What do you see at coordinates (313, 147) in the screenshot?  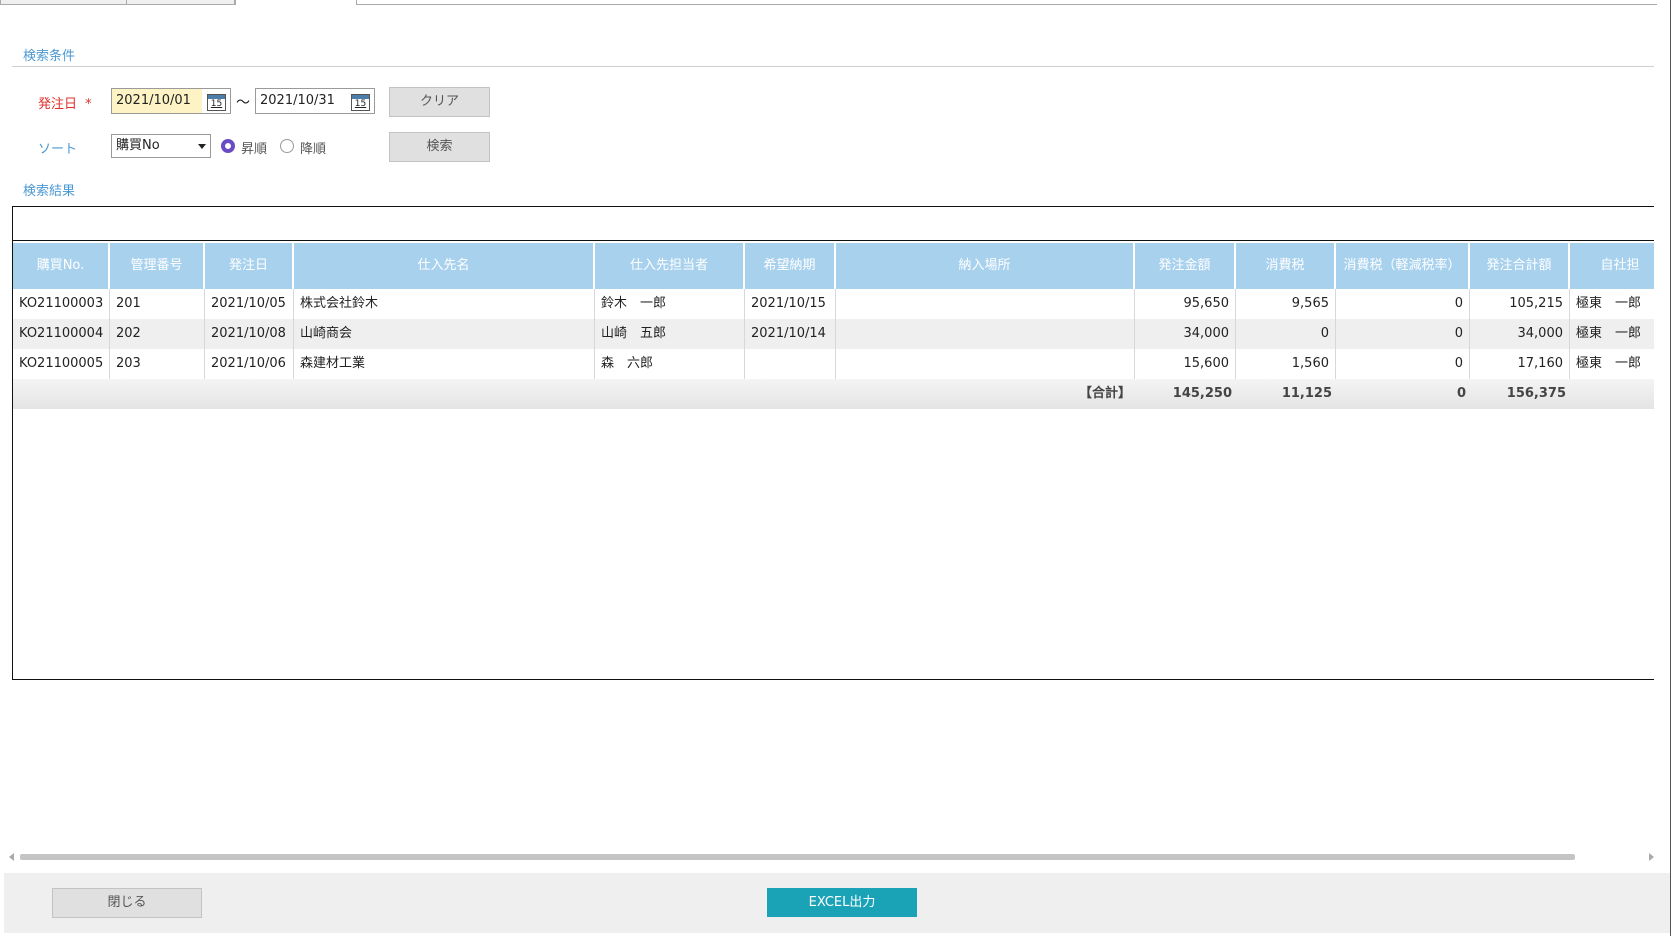 I see `sort-desc-label: 降順` at bounding box center [313, 147].